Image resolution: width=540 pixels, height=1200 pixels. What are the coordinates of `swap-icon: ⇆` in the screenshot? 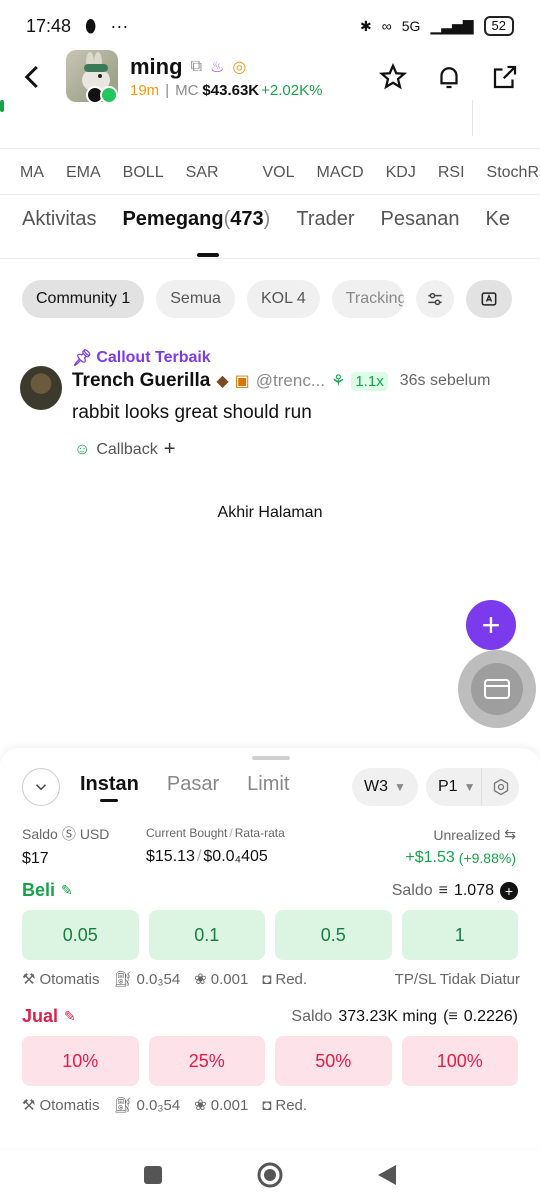 It's located at (510, 834).